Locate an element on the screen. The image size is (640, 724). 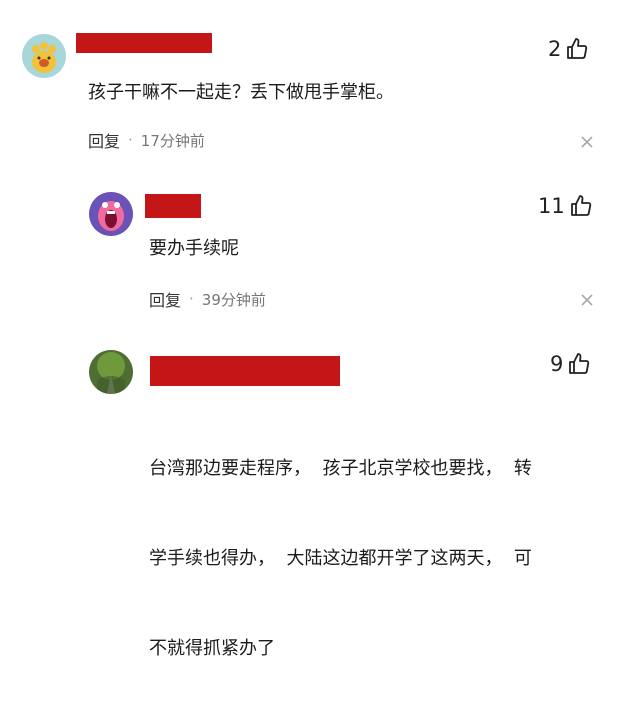
comment-meta: 回复 · 39分钟前 is located at coordinates (207, 299).